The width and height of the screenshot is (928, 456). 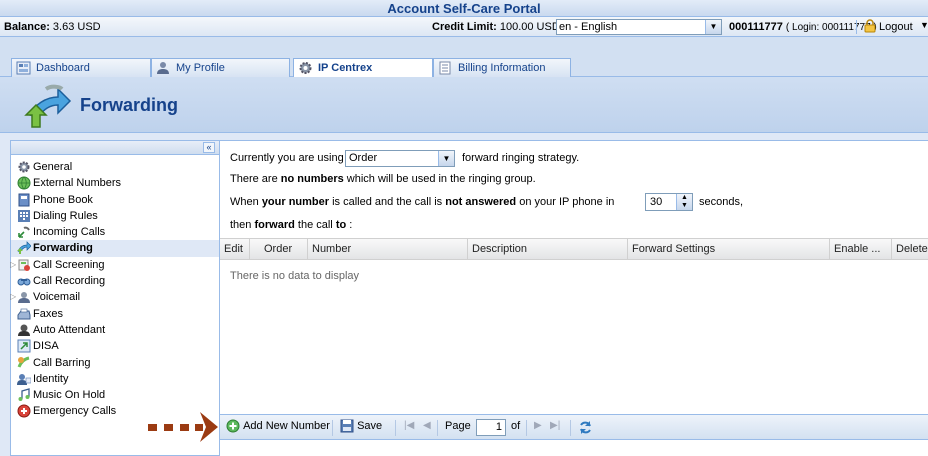 I want to click on tab-billing-information: Billing Information, so click(x=502, y=67).